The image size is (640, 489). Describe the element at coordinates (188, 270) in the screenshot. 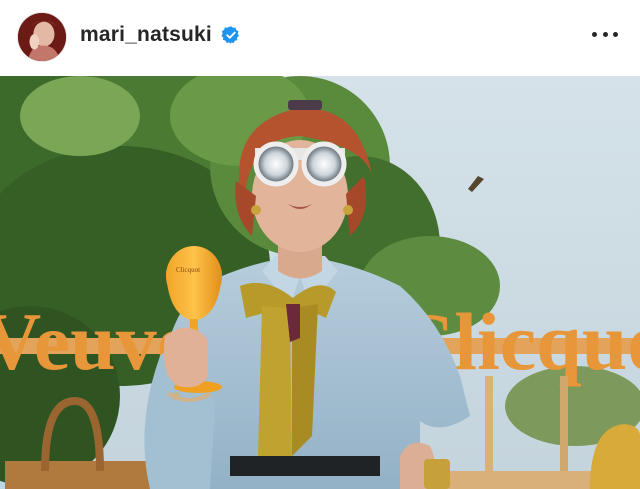

I see `glass-text: Clicquot` at that location.